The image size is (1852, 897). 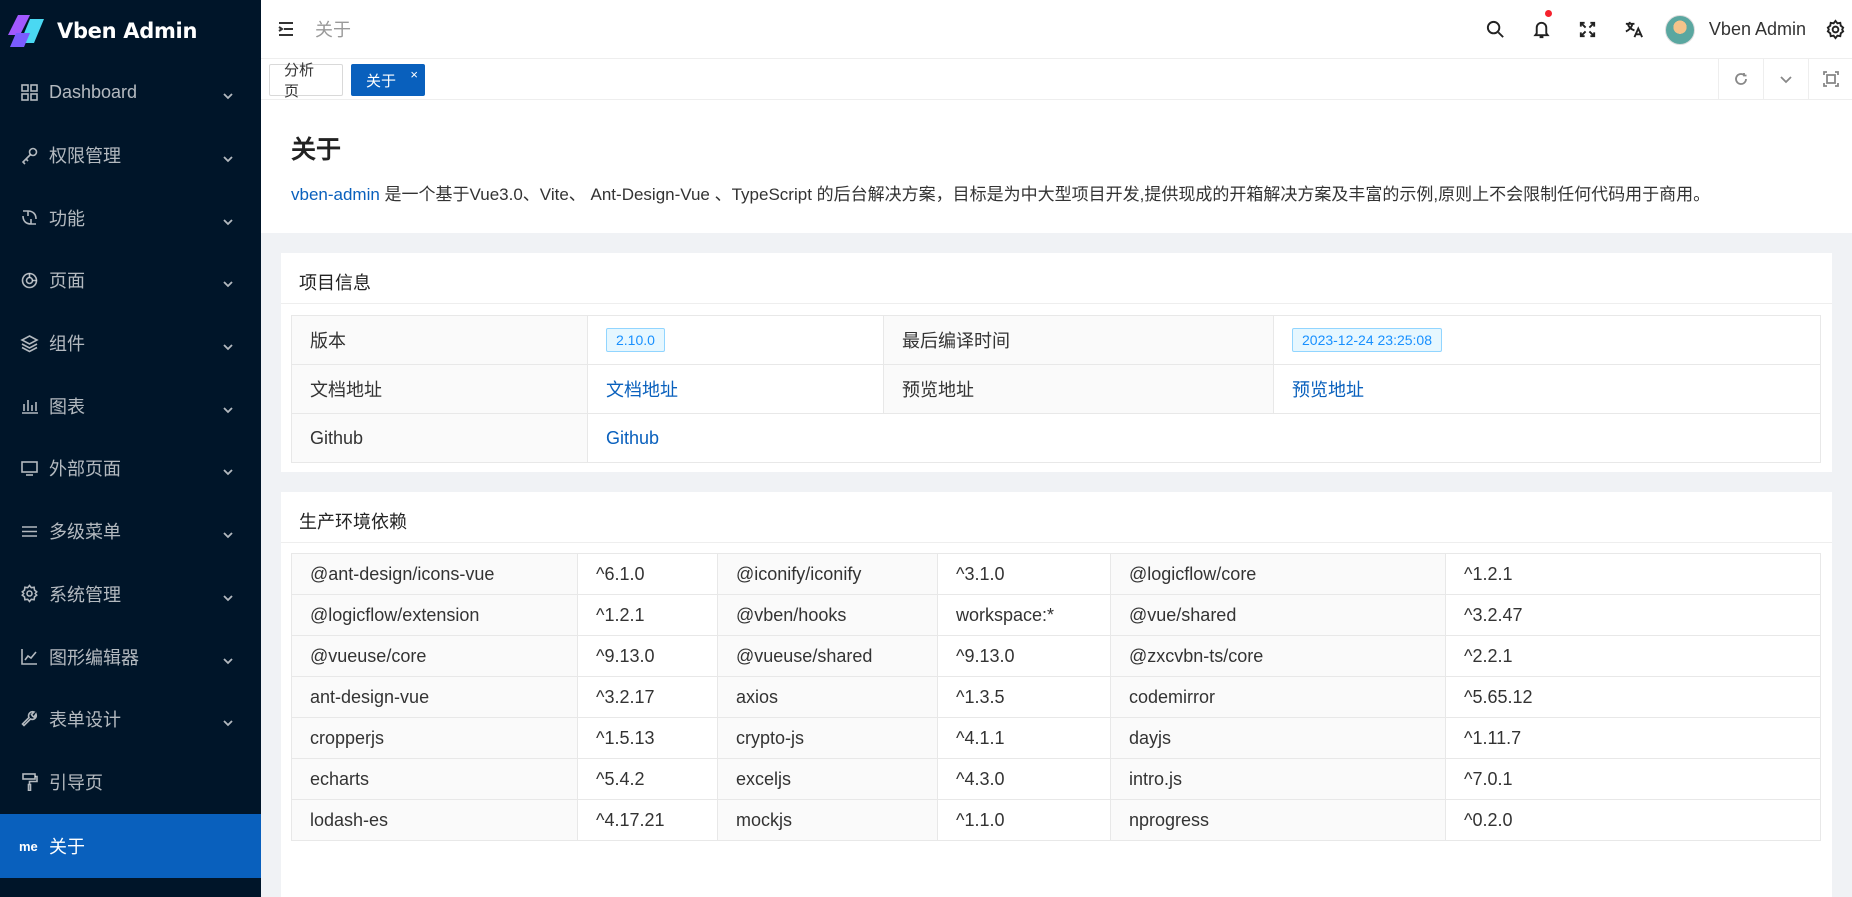 What do you see at coordinates (1757, 29) in the screenshot?
I see `user-name: Vben Admin` at bounding box center [1757, 29].